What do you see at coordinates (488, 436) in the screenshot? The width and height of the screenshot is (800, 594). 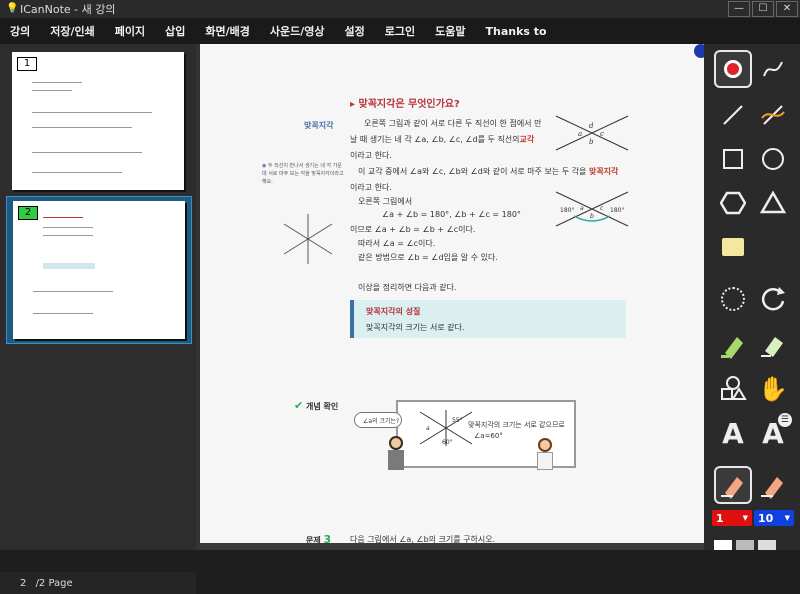 I see `board-equation: ∠a=60°` at bounding box center [488, 436].